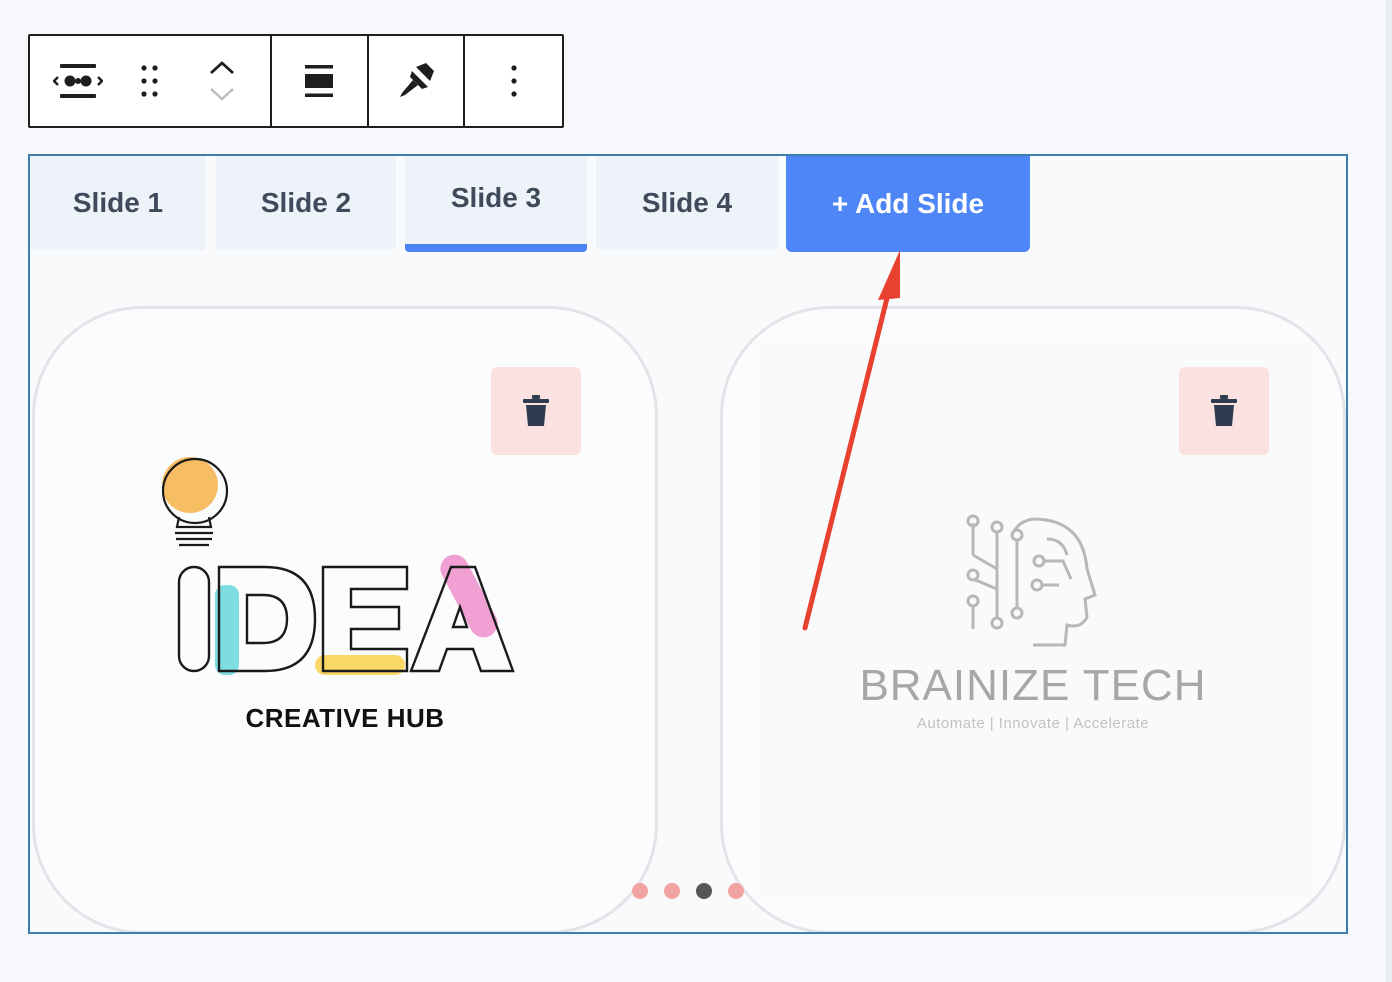 This screenshot has width=1392, height=982. I want to click on block-type-button, so click(77, 81).